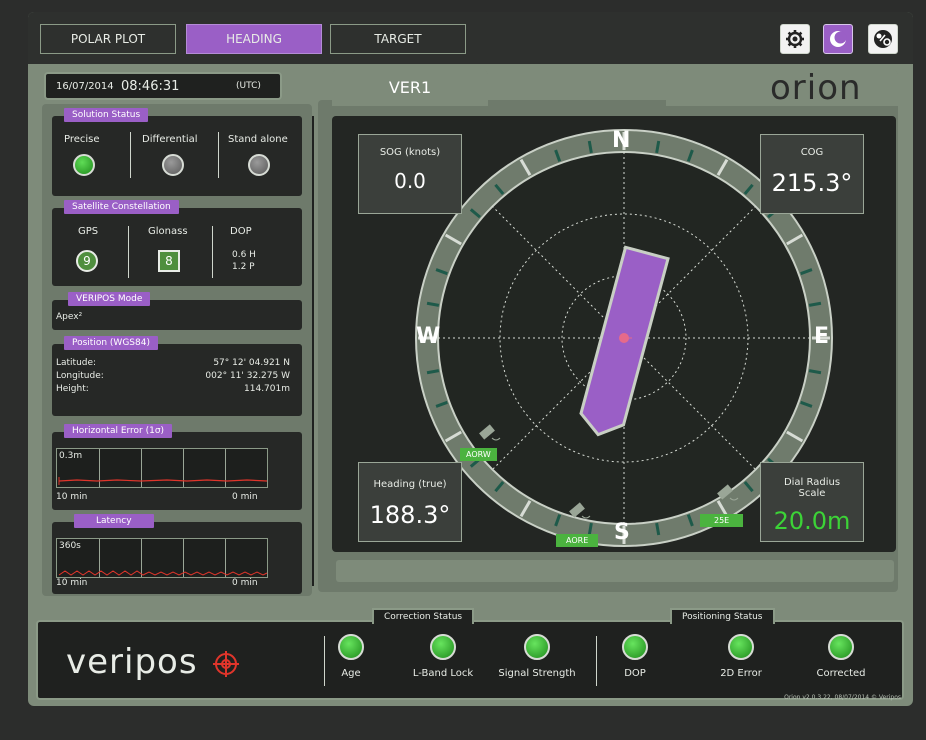 This screenshot has height=740, width=926. Describe the element at coordinates (72, 497) in the screenshot. I see `horizontal-error-left: 10 min` at that location.